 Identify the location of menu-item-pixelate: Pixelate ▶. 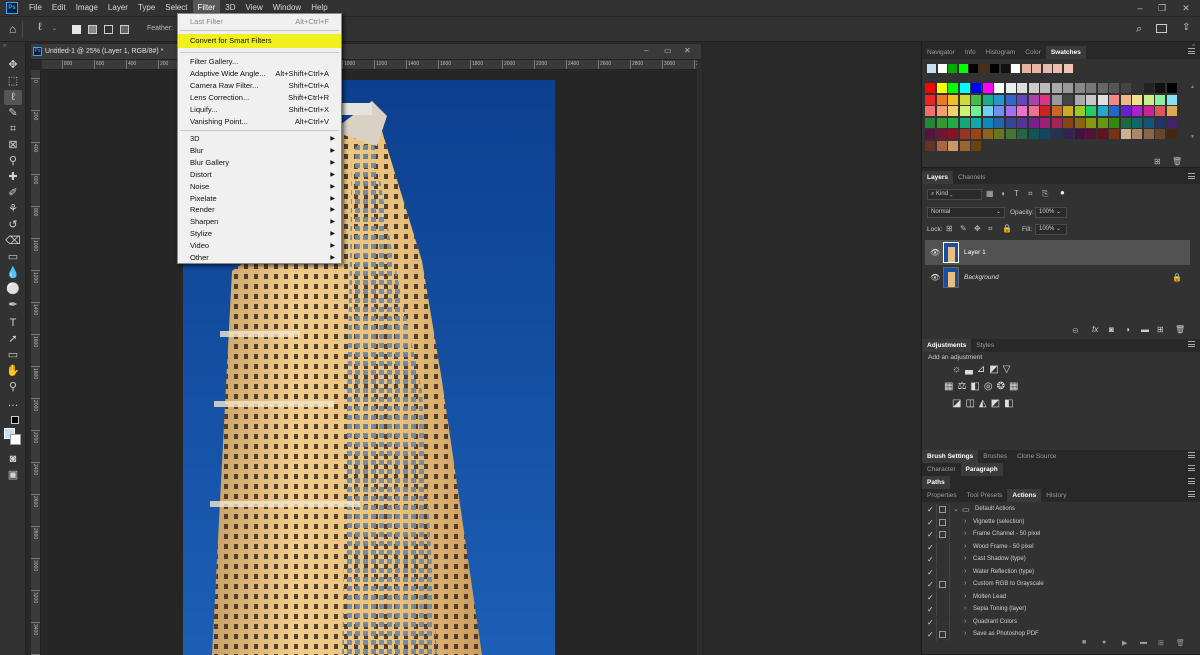
(259, 199).